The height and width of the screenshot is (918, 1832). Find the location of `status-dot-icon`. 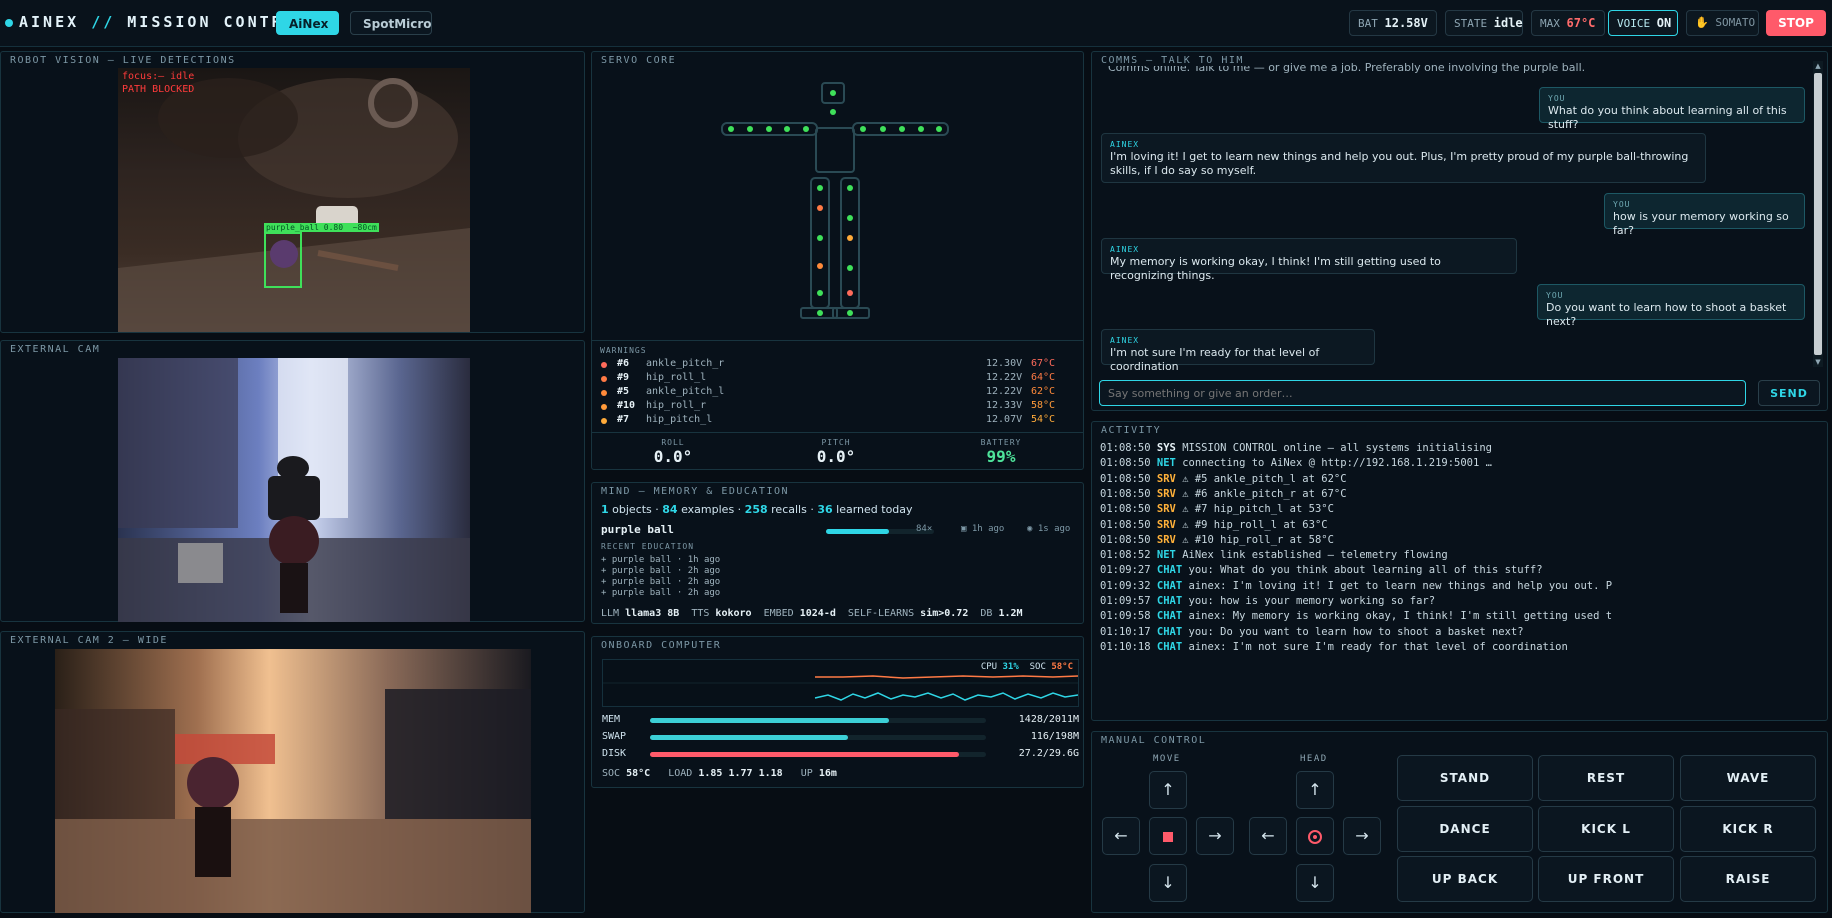

status-dot-icon is located at coordinates (9, 22).